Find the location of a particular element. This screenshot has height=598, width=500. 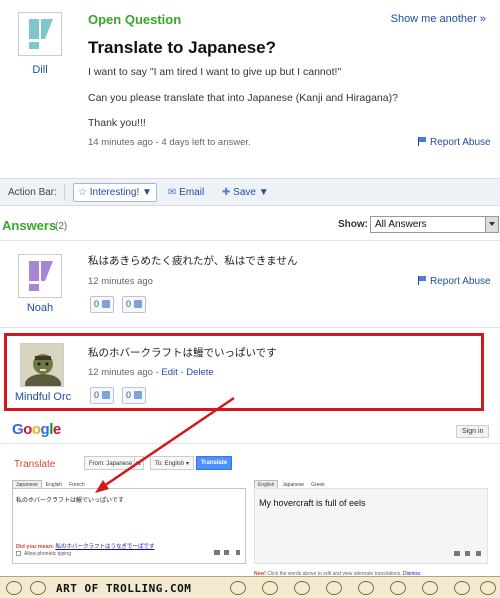

footer-banner: ART OF TROLLING.COM is located at coordinates (250, 587).